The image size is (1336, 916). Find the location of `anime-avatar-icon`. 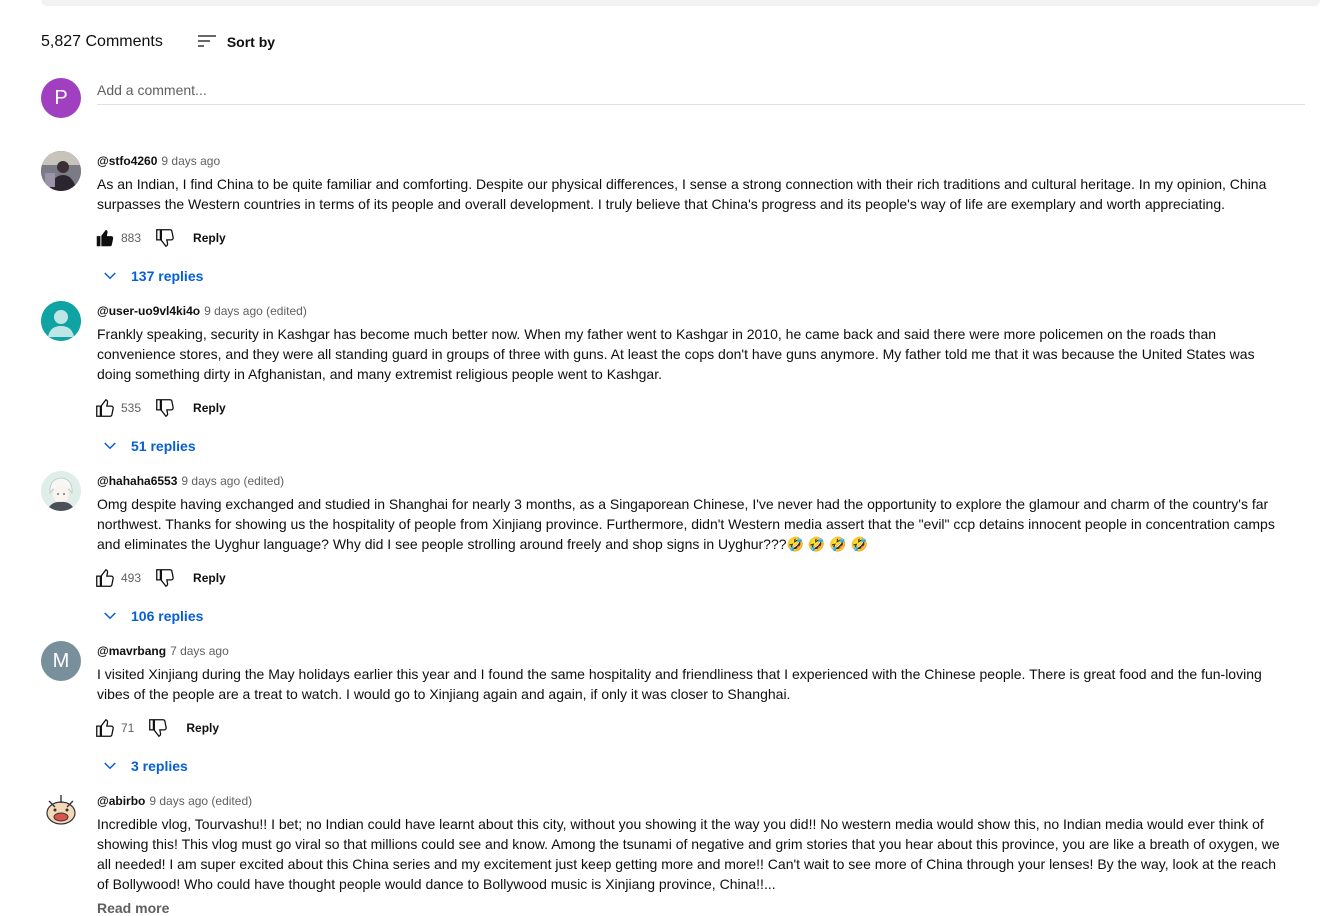

anime-avatar-icon is located at coordinates (61, 491).